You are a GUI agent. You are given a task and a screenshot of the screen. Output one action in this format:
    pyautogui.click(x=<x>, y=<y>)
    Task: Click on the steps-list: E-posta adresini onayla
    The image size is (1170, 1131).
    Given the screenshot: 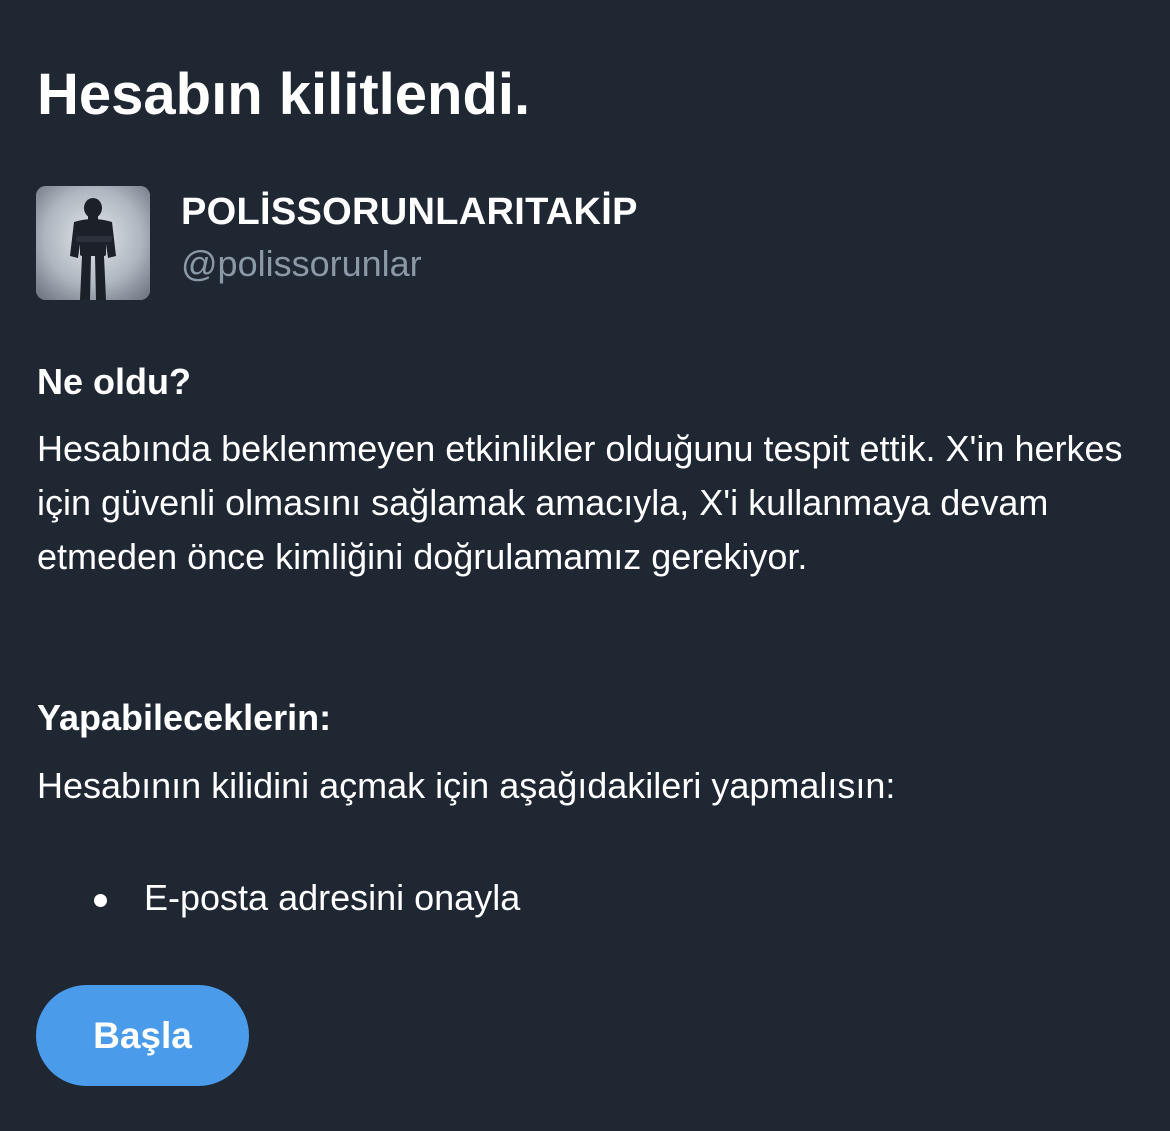 What is the action you would take?
    pyautogui.click(x=305, y=898)
    